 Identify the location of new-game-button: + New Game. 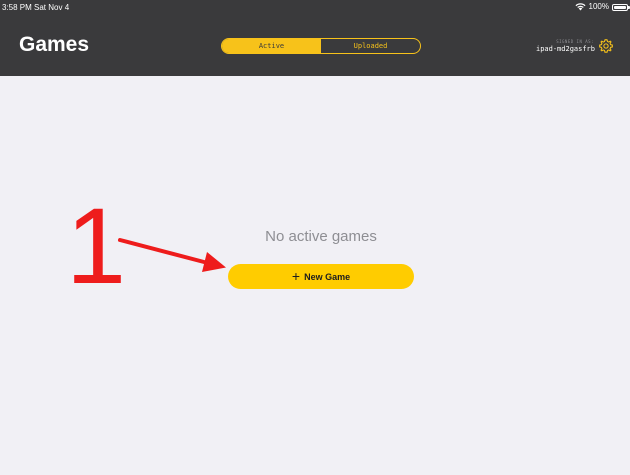
(321, 276).